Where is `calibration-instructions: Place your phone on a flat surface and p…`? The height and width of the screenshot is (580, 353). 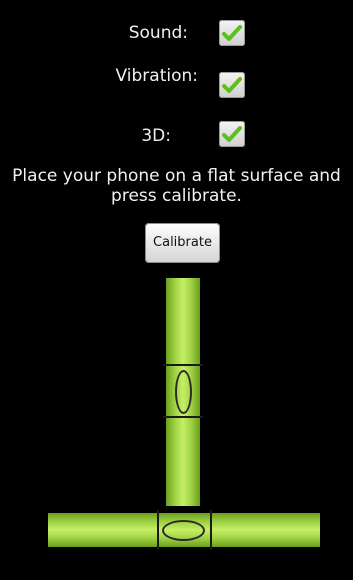
calibration-instructions: Place your phone on a flat surface and p… is located at coordinates (176, 186).